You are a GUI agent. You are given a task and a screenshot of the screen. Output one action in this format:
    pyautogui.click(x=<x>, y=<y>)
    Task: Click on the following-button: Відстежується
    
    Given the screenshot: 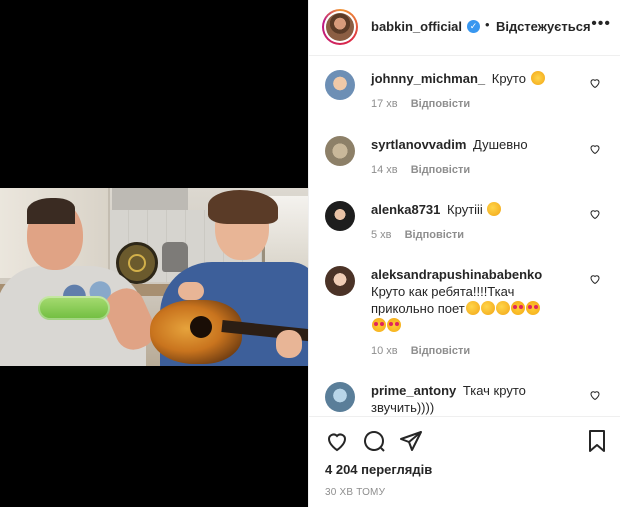 What is the action you would take?
    pyautogui.click(x=543, y=26)
    